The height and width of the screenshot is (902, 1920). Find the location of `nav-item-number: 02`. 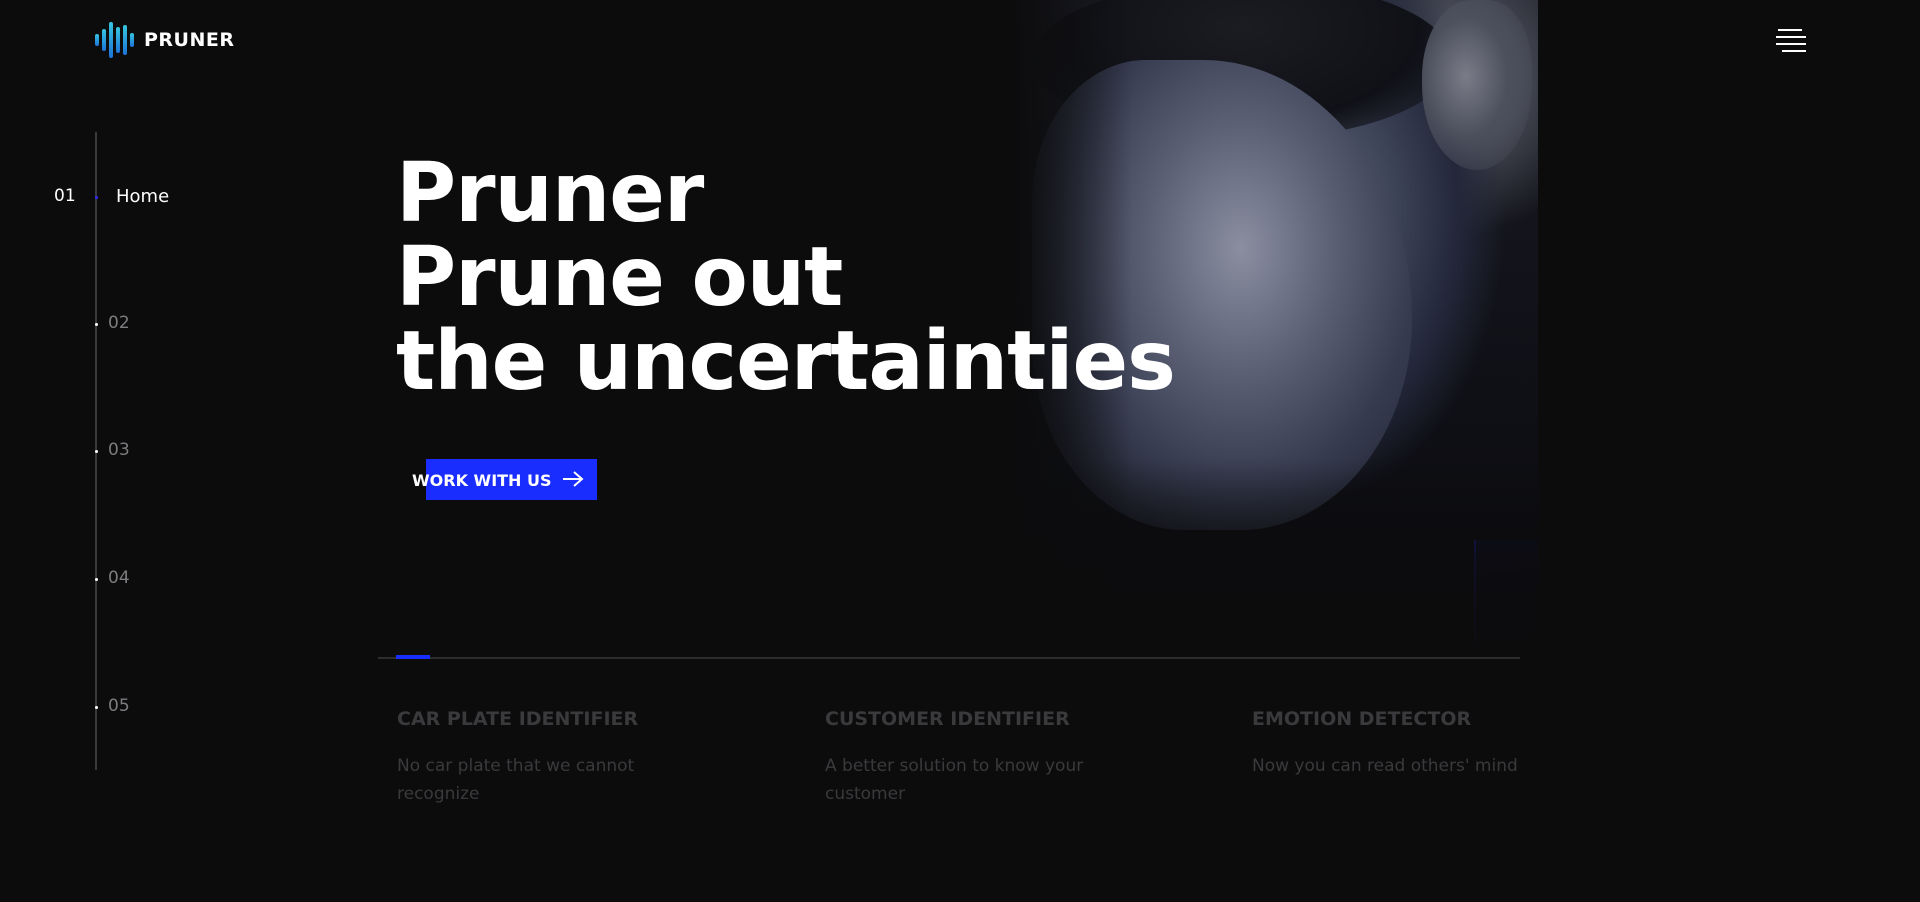

nav-item-number: 02 is located at coordinates (119, 323).